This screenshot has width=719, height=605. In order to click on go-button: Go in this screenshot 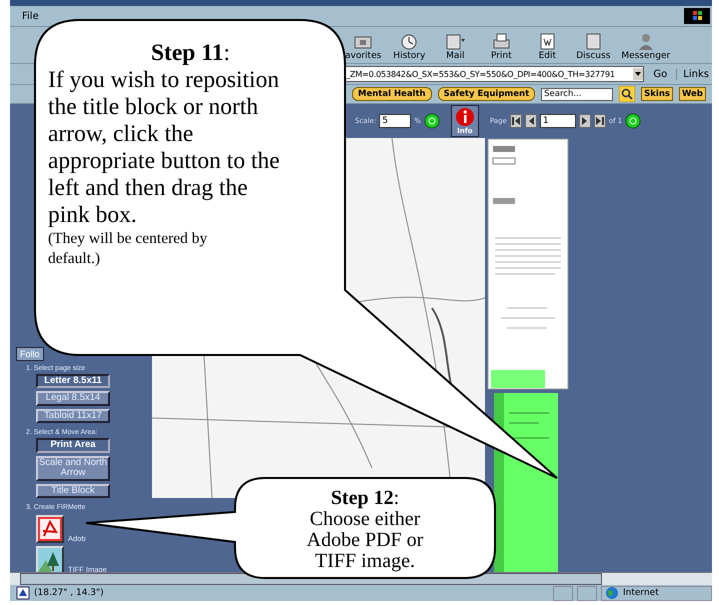, I will do `click(660, 74)`.